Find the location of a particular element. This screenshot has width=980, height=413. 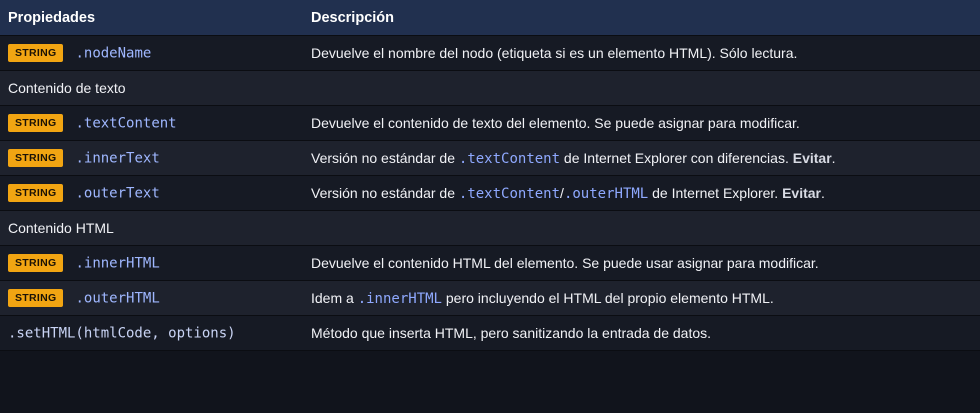

property-cell: STRING .innerHTML is located at coordinates (151, 263).